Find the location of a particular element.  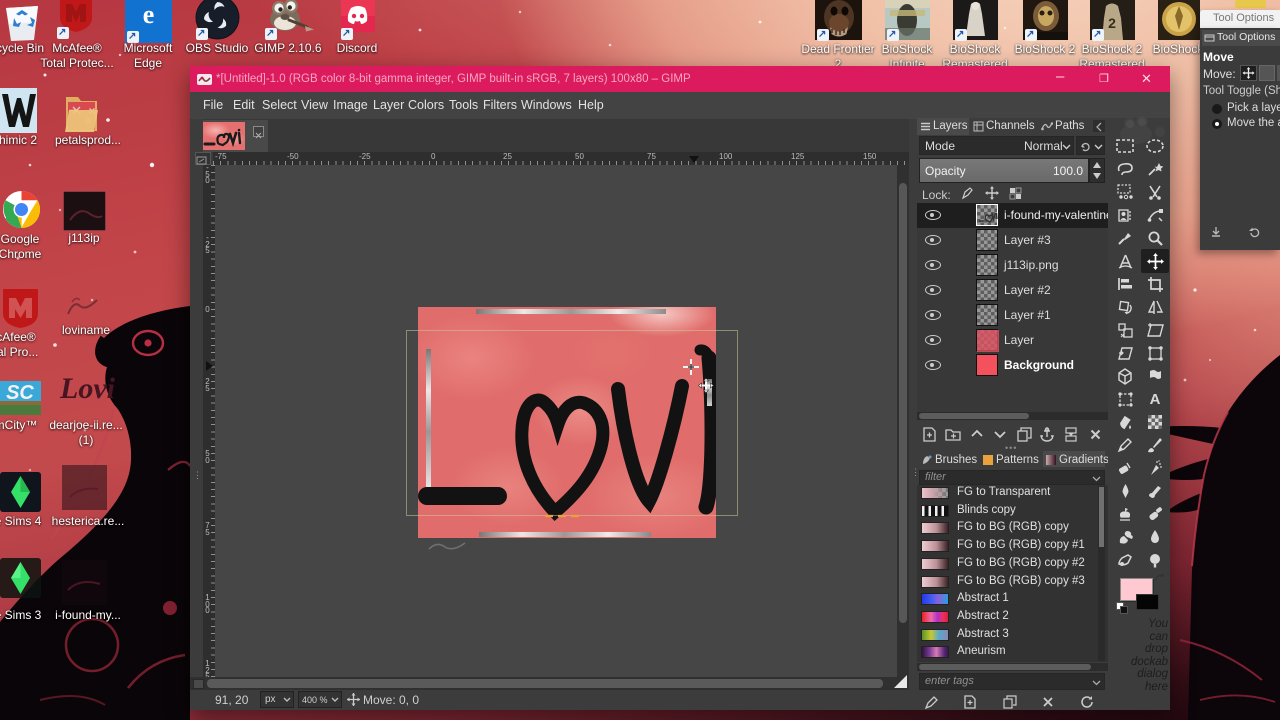

svg-text: Lovi is located at coordinates (87, 388).